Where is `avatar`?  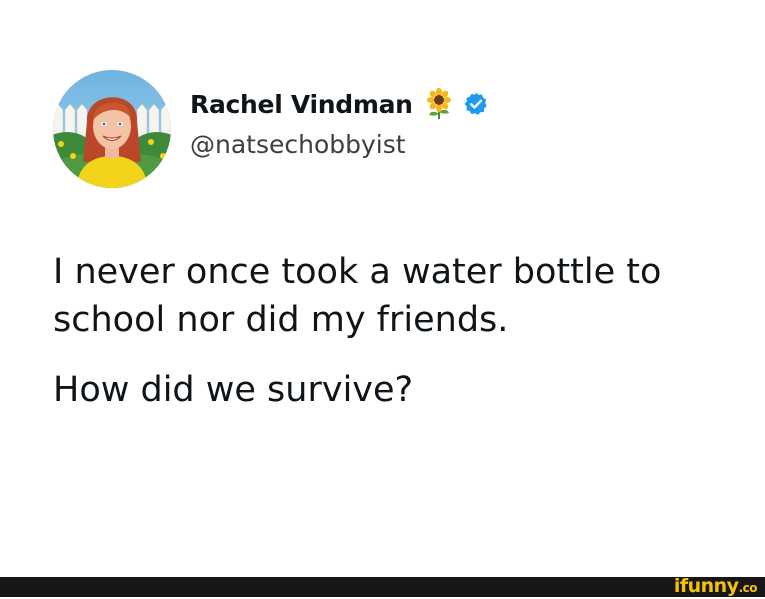 avatar is located at coordinates (112, 129).